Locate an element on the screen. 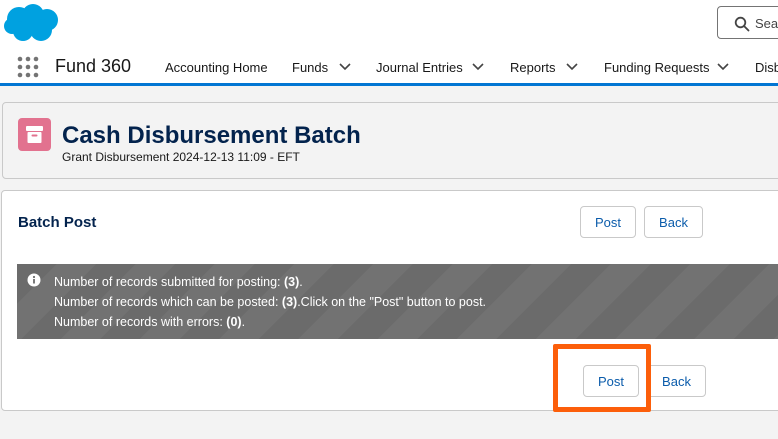  search-placeholder: Sear is located at coordinates (766, 23).